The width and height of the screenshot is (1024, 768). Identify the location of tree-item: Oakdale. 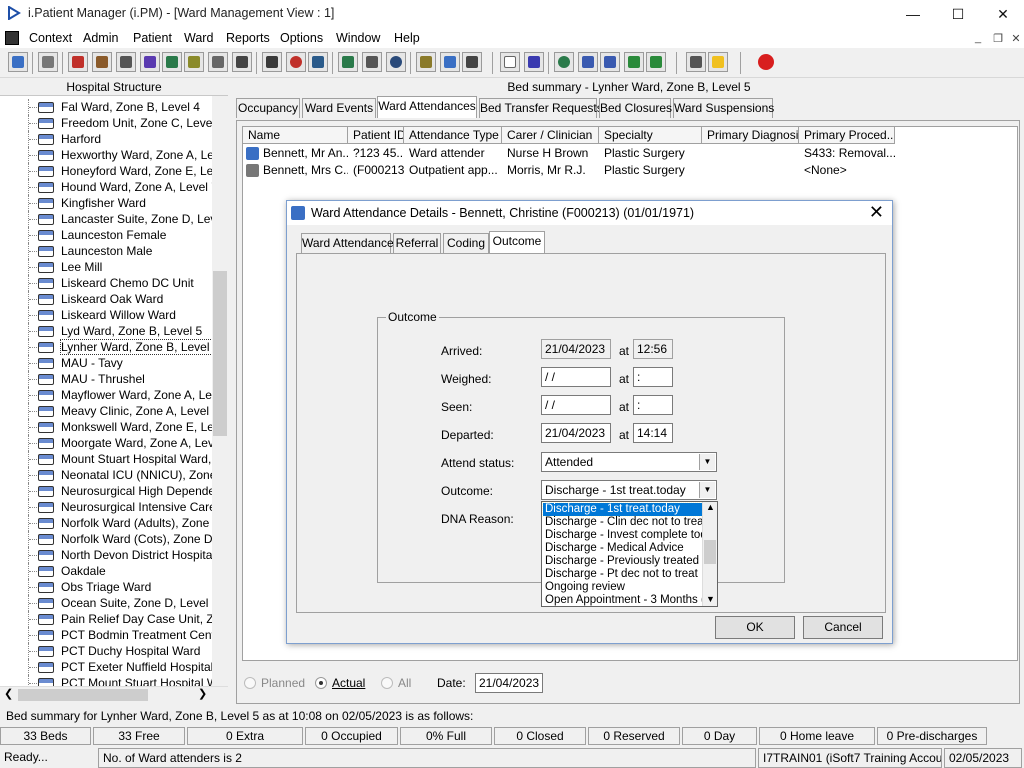
(106, 571).